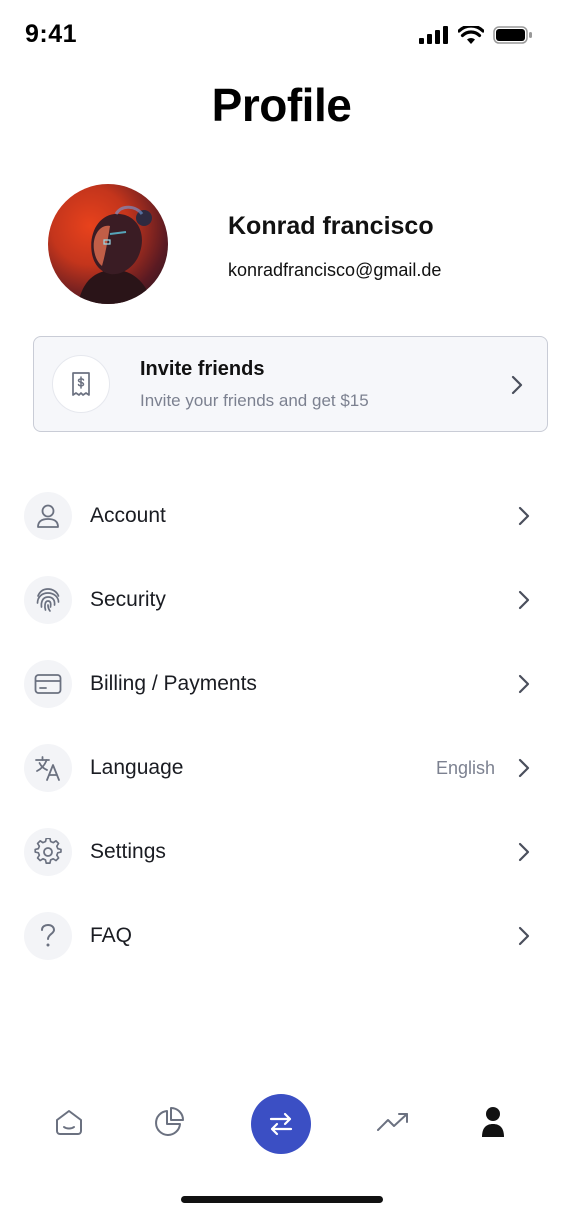  Describe the element at coordinates (111, 935) in the screenshot. I see `menu-label: FAQ` at that location.